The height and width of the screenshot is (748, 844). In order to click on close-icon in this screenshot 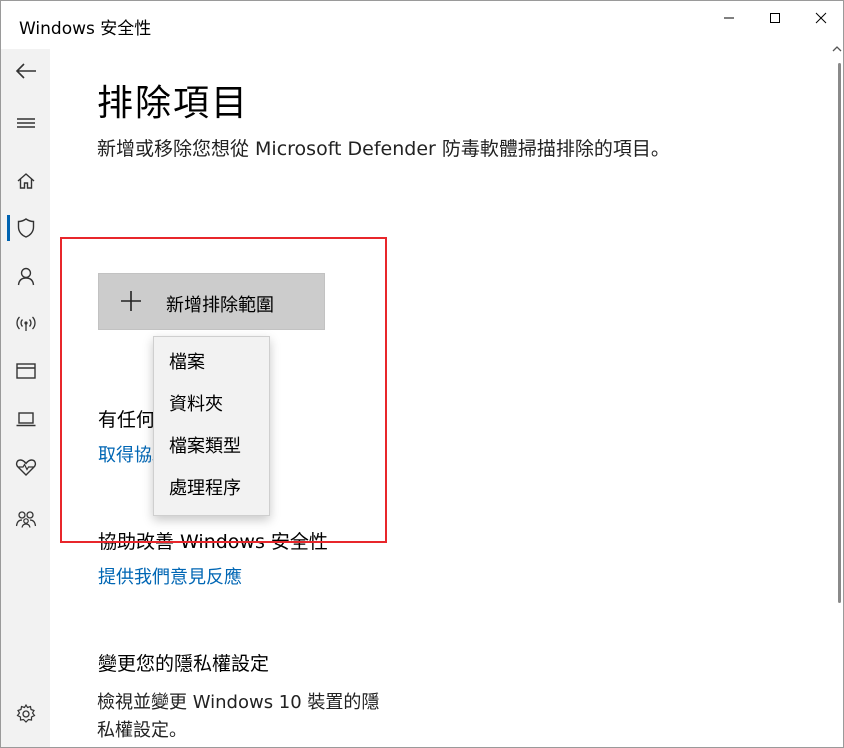, I will do `click(821, 18)`.